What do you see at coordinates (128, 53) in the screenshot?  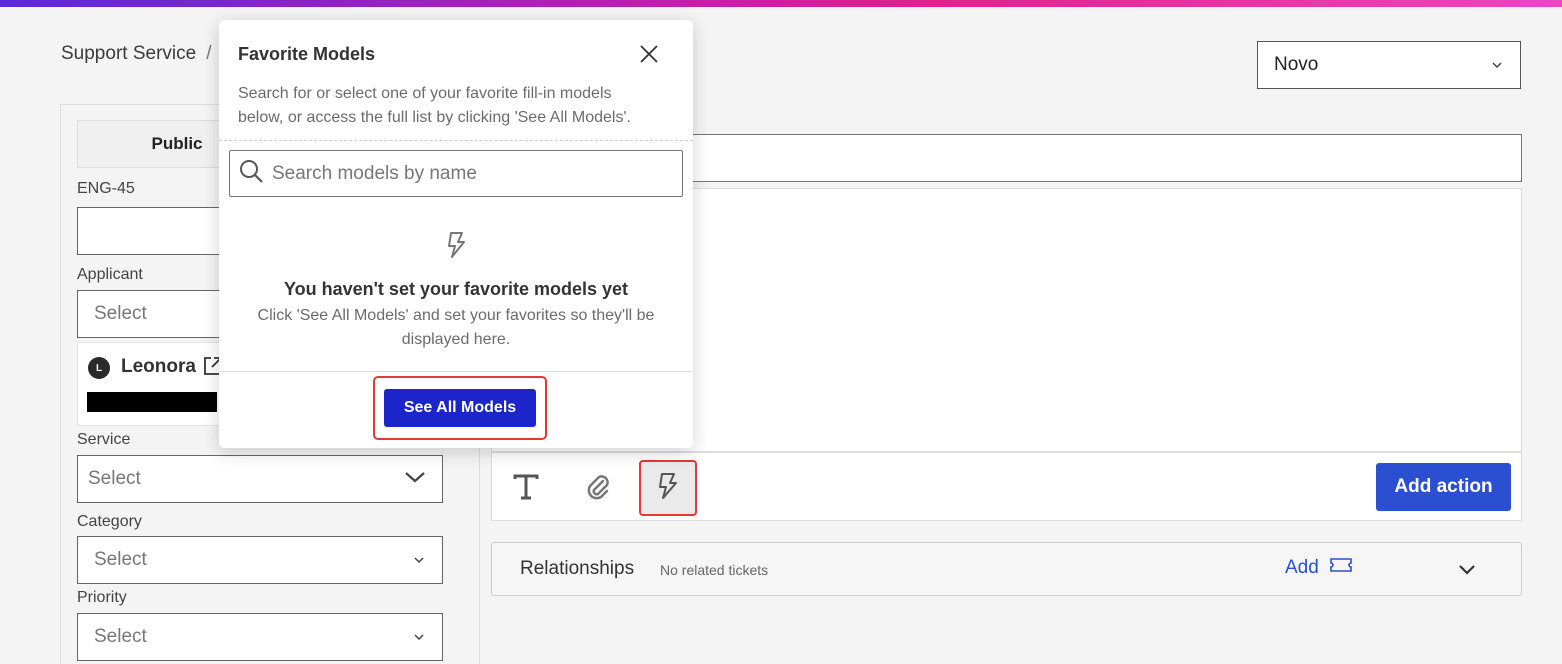 I see `breadcrumb-root: Support Service` at bounding box center [128, 53].